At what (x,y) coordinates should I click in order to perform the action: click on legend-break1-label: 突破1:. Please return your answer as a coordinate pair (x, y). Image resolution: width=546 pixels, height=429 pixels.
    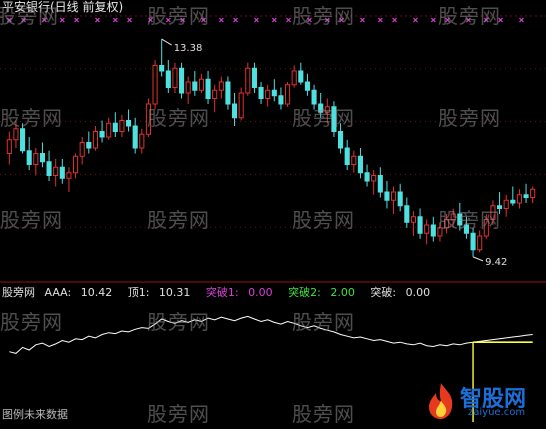
    Looking at the image, I should click on (222, 292).